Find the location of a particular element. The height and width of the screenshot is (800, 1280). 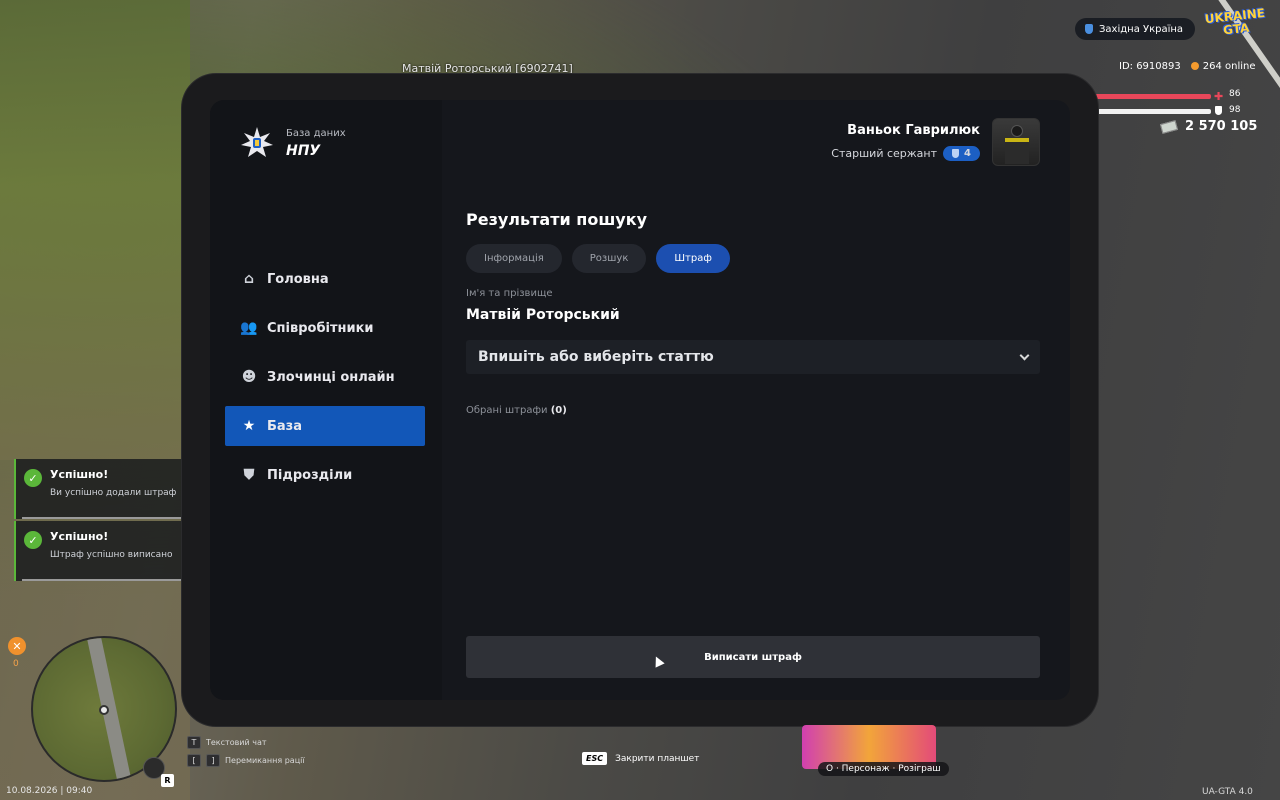

article-select-placeholder: Впишіть або виберіть статтю is located at coordinates (596, 357).